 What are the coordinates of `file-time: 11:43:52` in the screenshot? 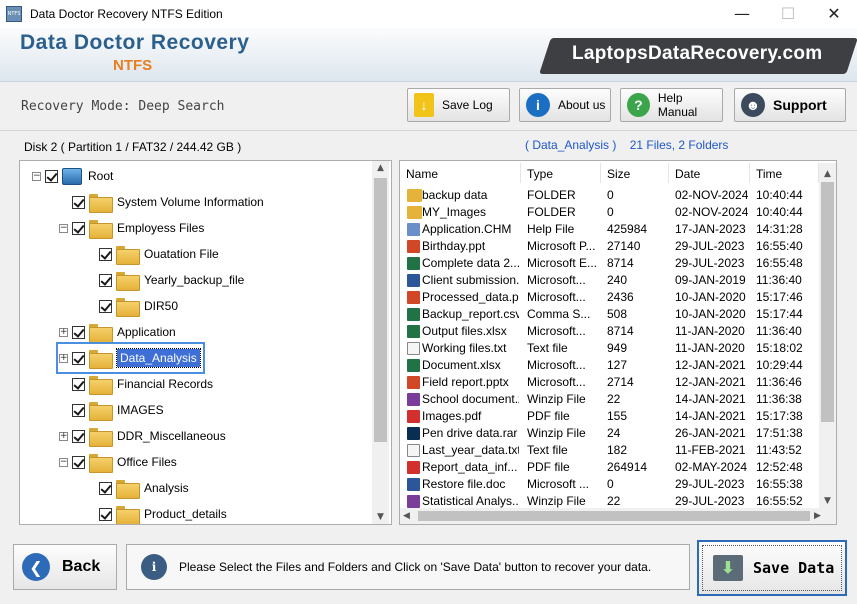 It's located at (779, 450).